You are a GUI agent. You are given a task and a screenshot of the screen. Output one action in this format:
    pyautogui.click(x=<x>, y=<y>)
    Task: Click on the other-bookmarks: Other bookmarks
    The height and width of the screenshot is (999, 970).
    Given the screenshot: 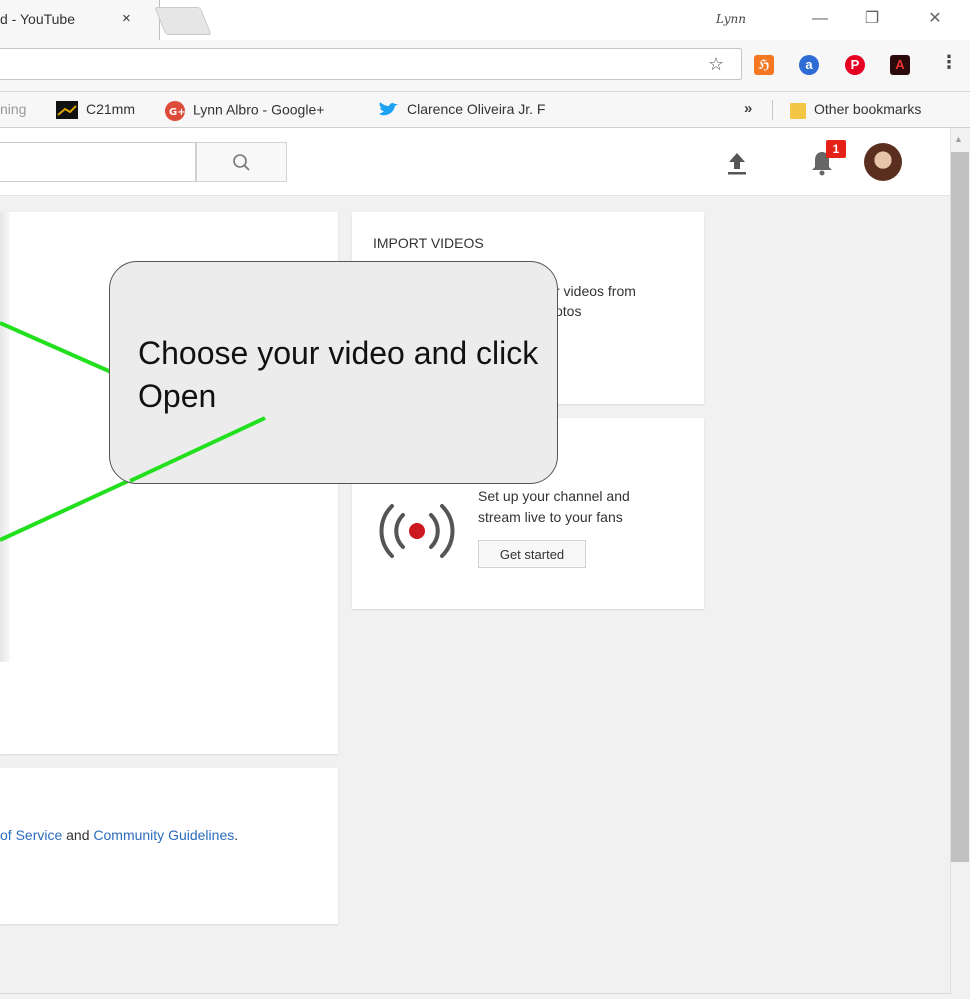 What is the action you would take?
    pyautogui.click(x=856, y=110)
    